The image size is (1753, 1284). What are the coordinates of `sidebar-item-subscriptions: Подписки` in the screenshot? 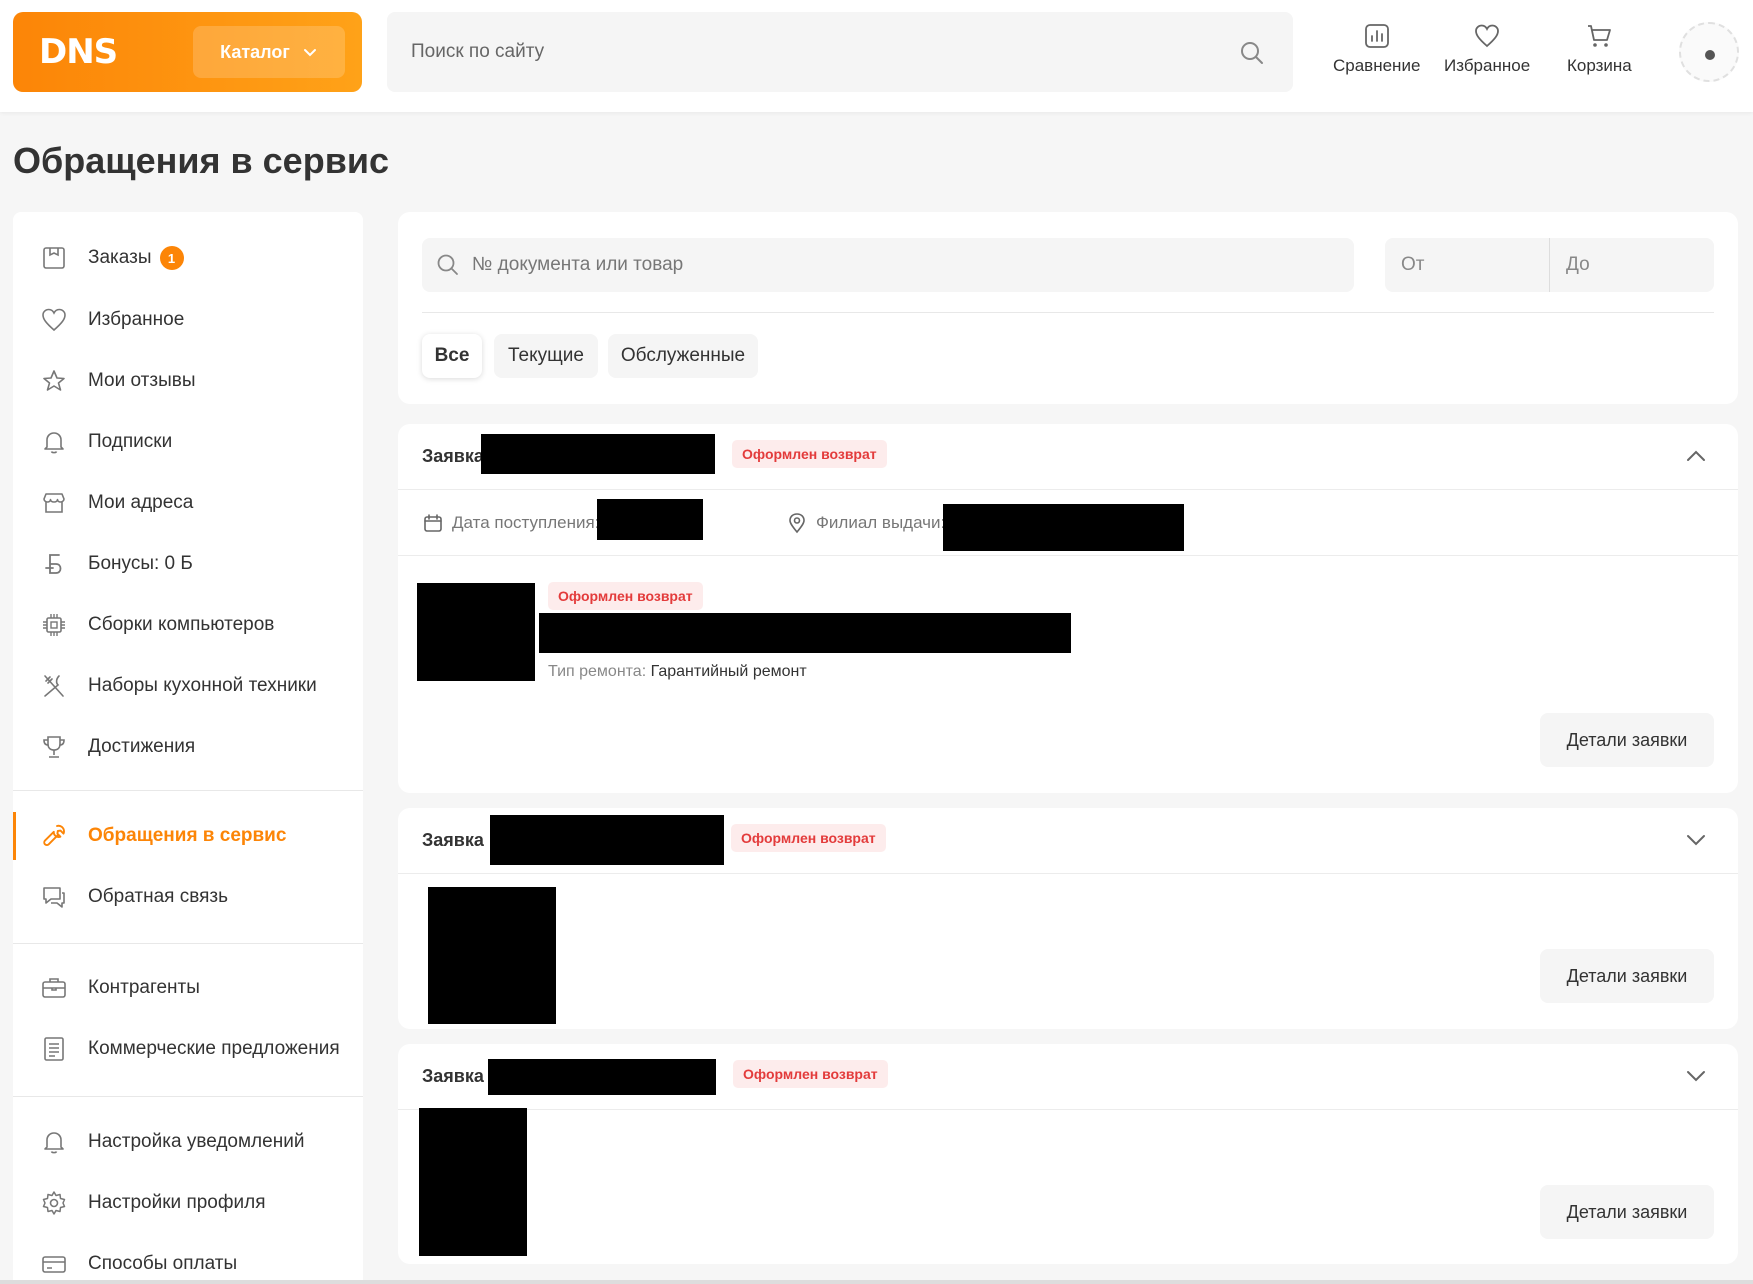 It's located at (188, 442).